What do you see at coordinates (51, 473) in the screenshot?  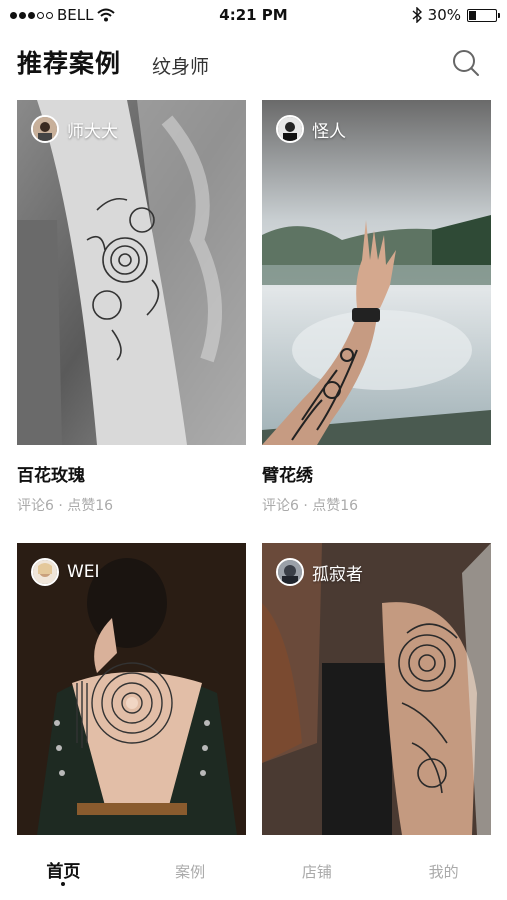 I see `case-title: 百花玫瑰` at bounding box center [51, 473].